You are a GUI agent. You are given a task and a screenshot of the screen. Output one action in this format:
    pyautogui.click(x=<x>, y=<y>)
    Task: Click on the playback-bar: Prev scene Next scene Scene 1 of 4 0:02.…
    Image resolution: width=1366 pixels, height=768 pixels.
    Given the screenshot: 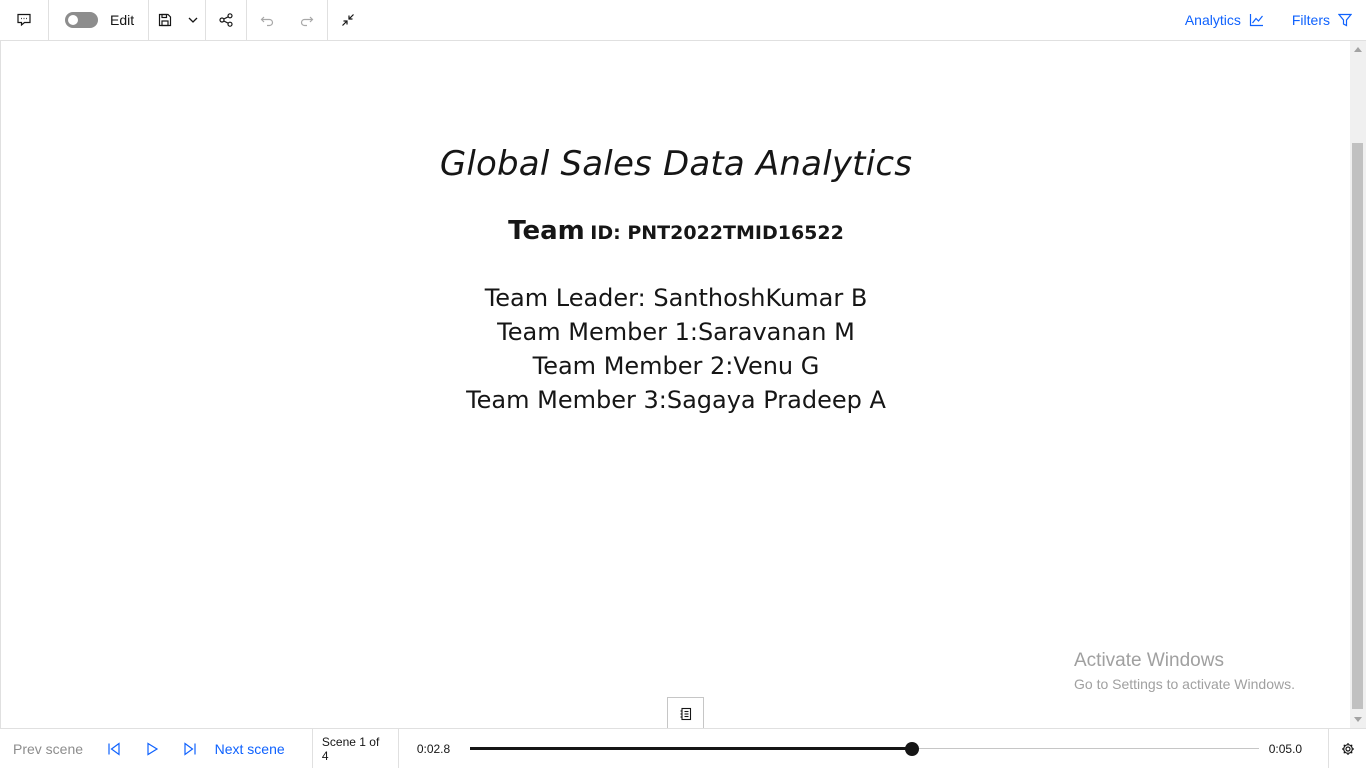 What is the action you would take?
    pyautogui.click(x=683, y=748)
    